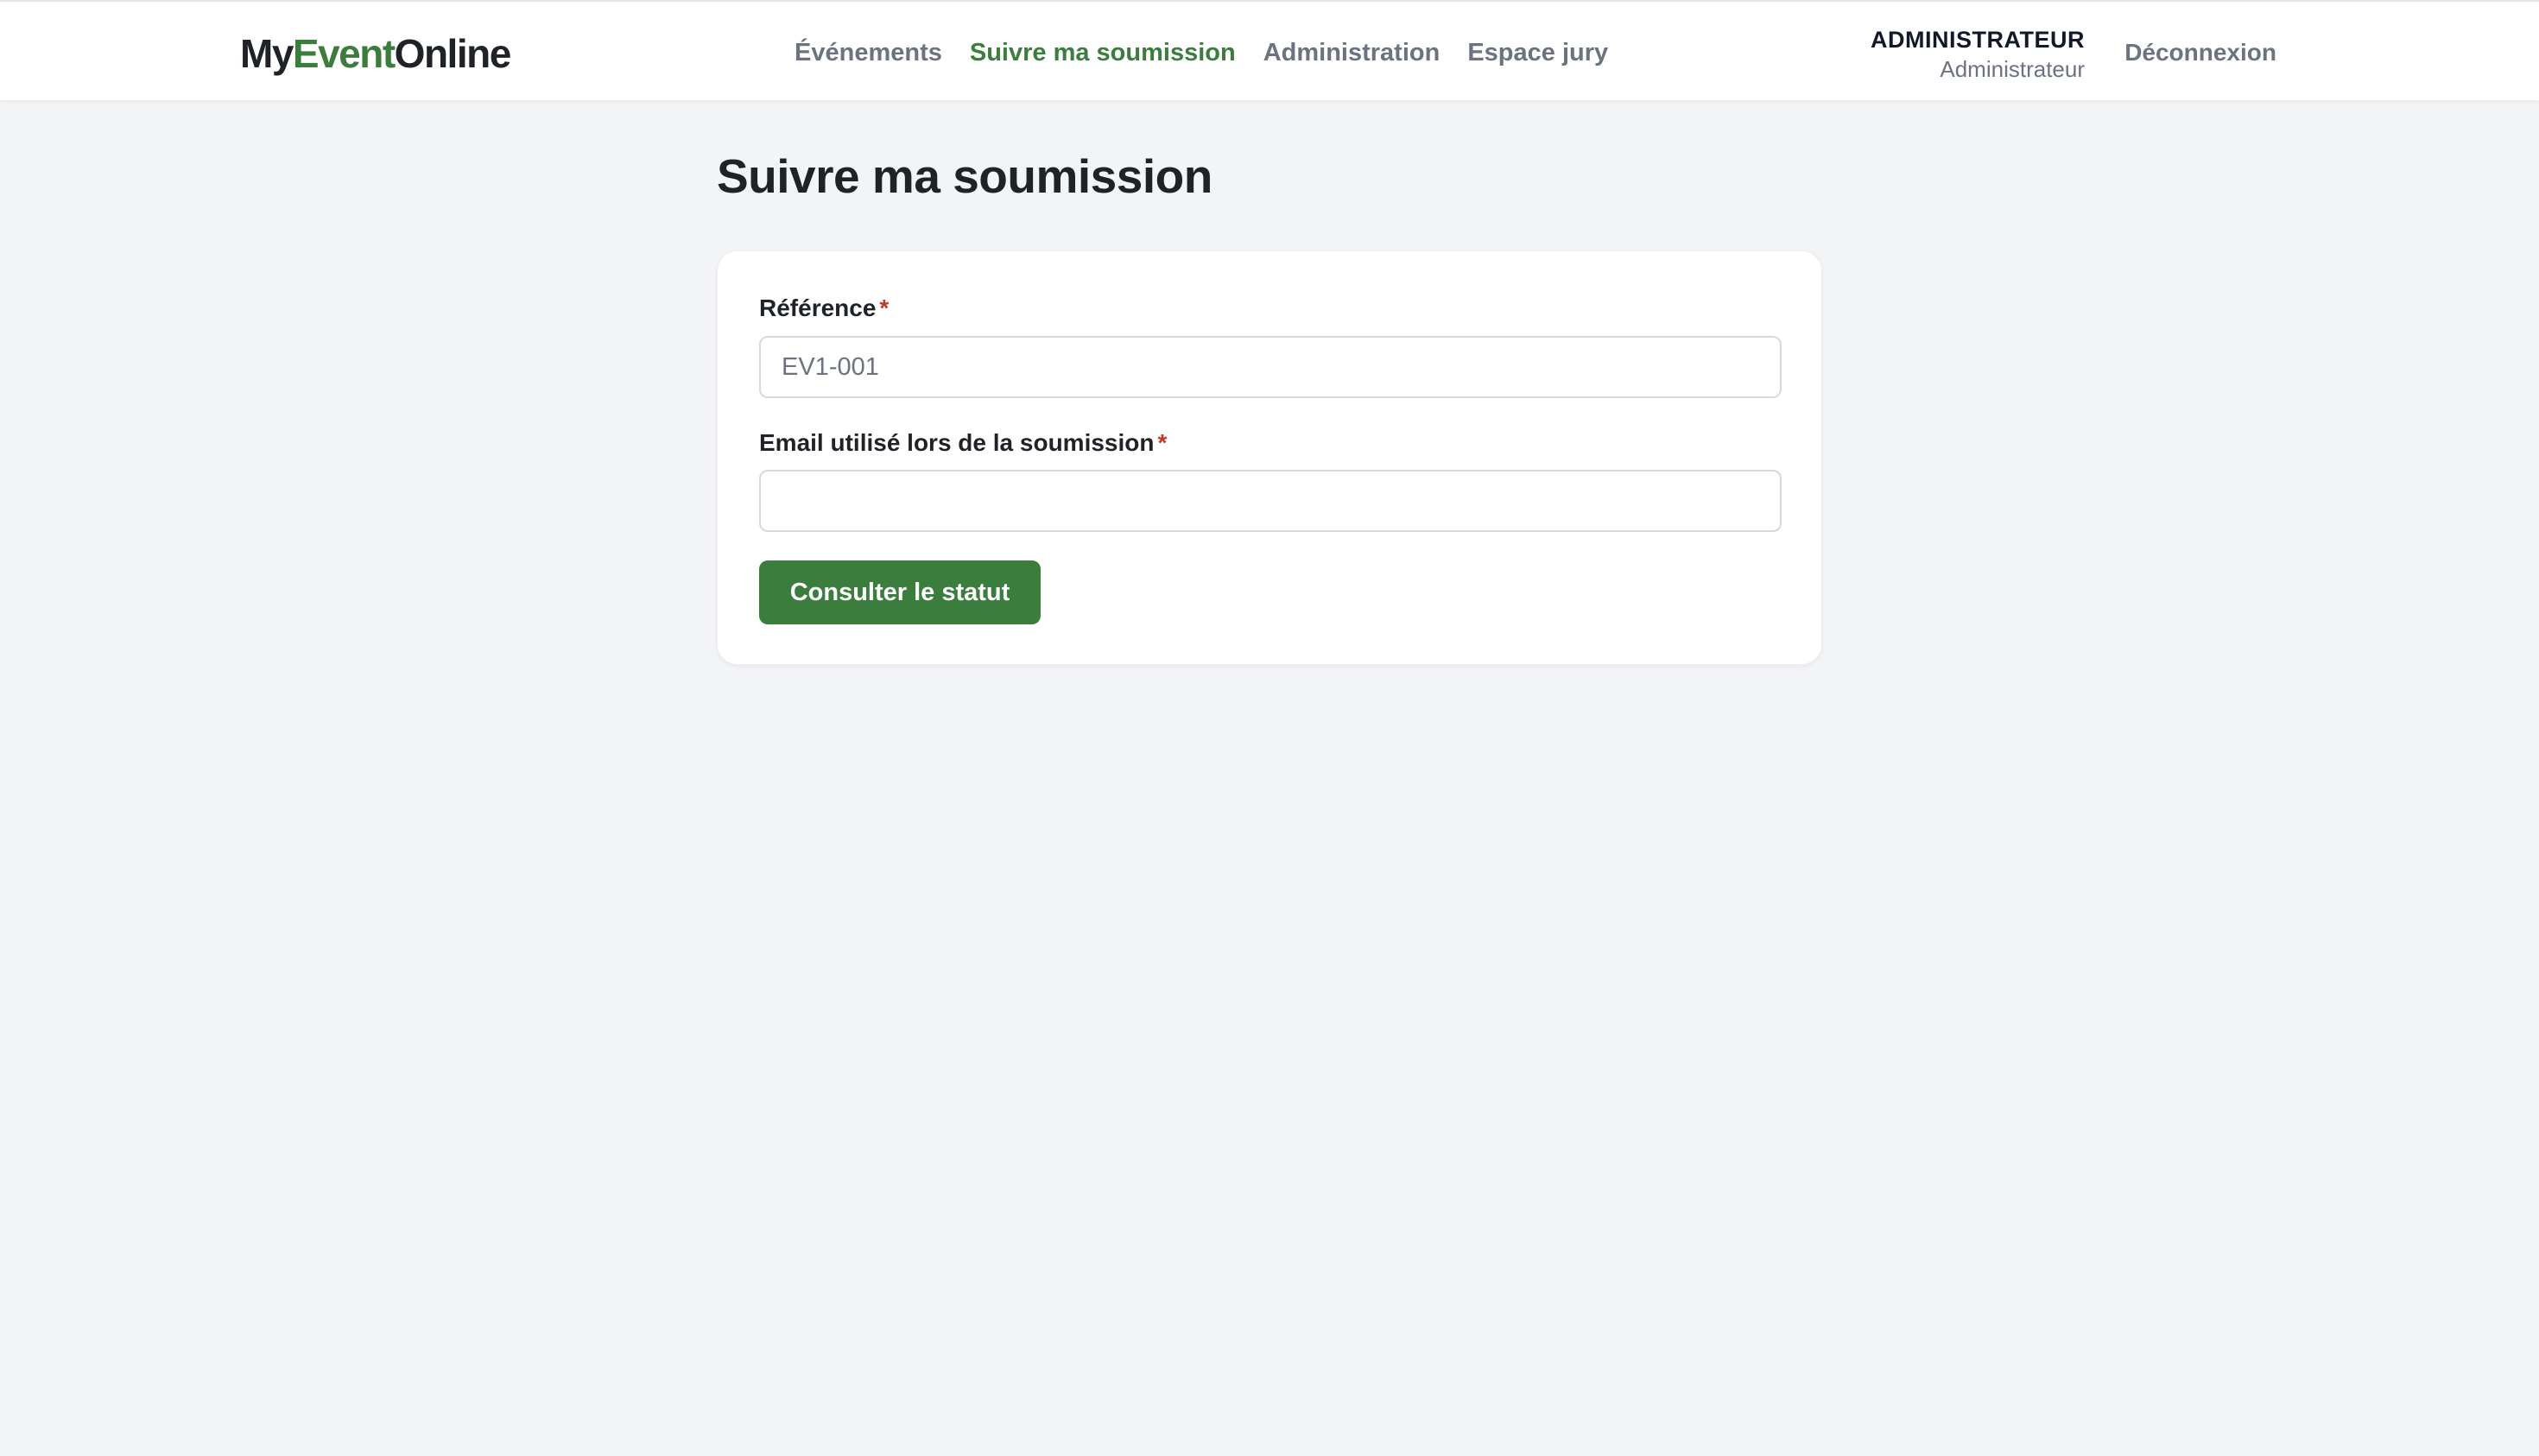 Image resolution: width=2539 pixels, height=1456 pixels. Describe the element at coordinates (1103, 53) in the screenshot. I see `nav-item-suivre-ma-soumission: Suivre ma soumission` at that location.